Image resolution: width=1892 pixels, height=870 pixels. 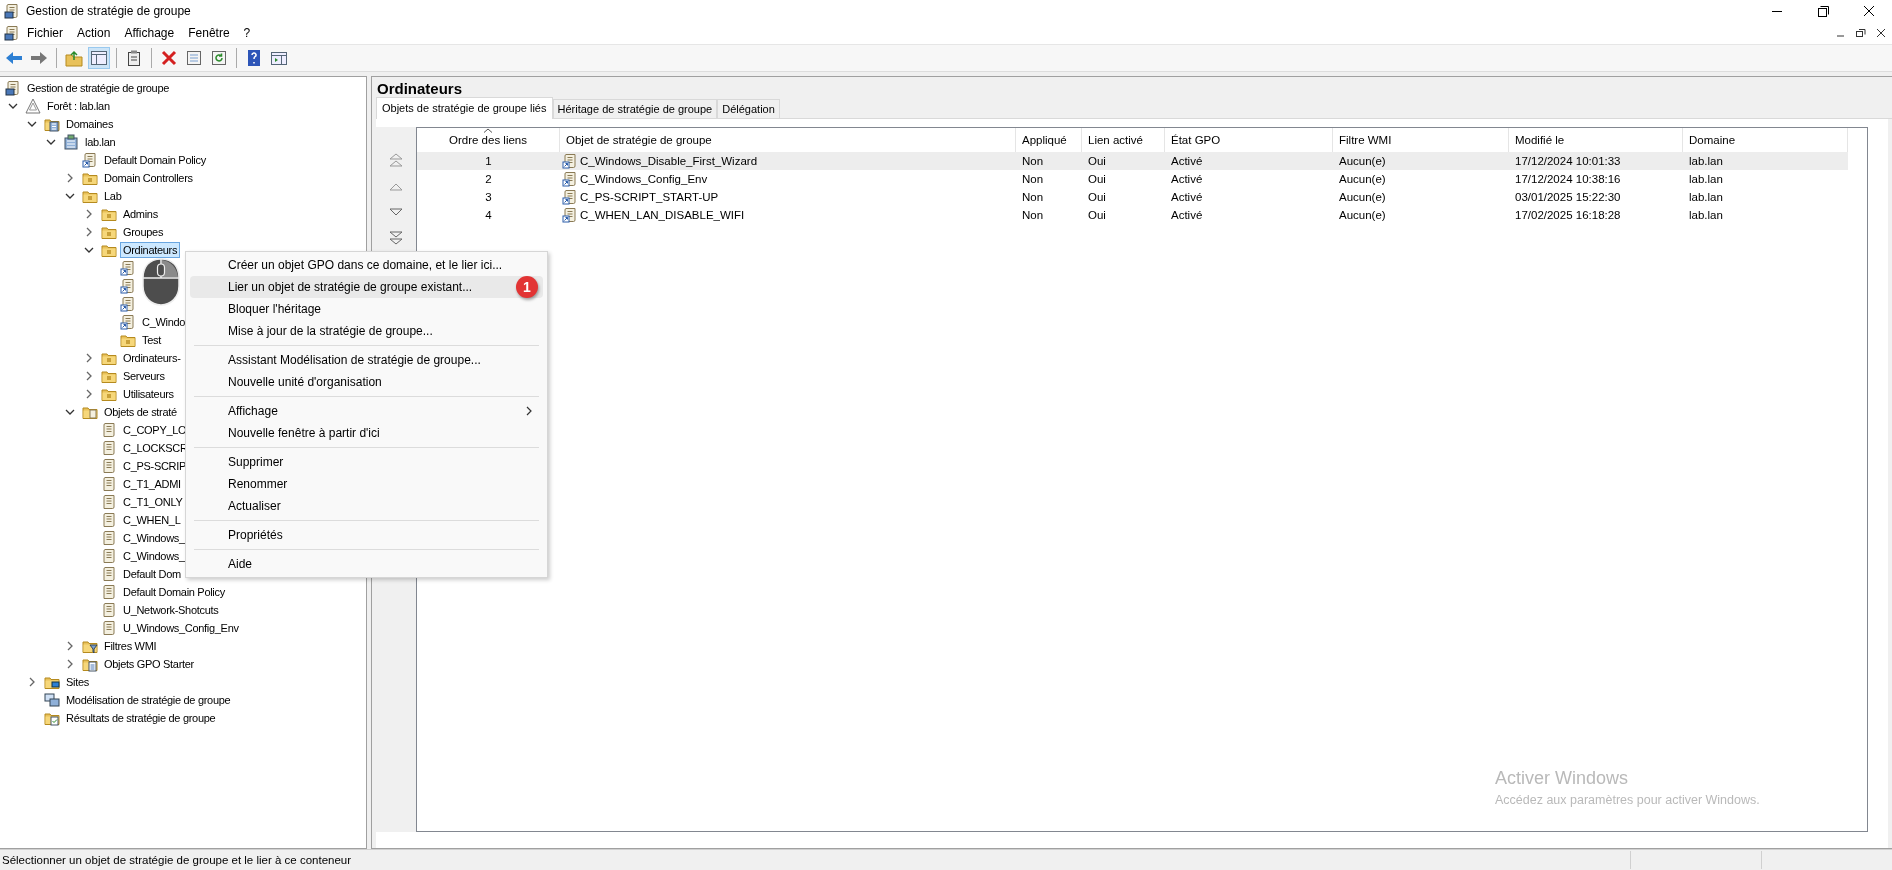 What do you see at coordinates (144, 376) in the screenshot?
I see `tree-item: Serveurs` at bounding box center [144, 376].